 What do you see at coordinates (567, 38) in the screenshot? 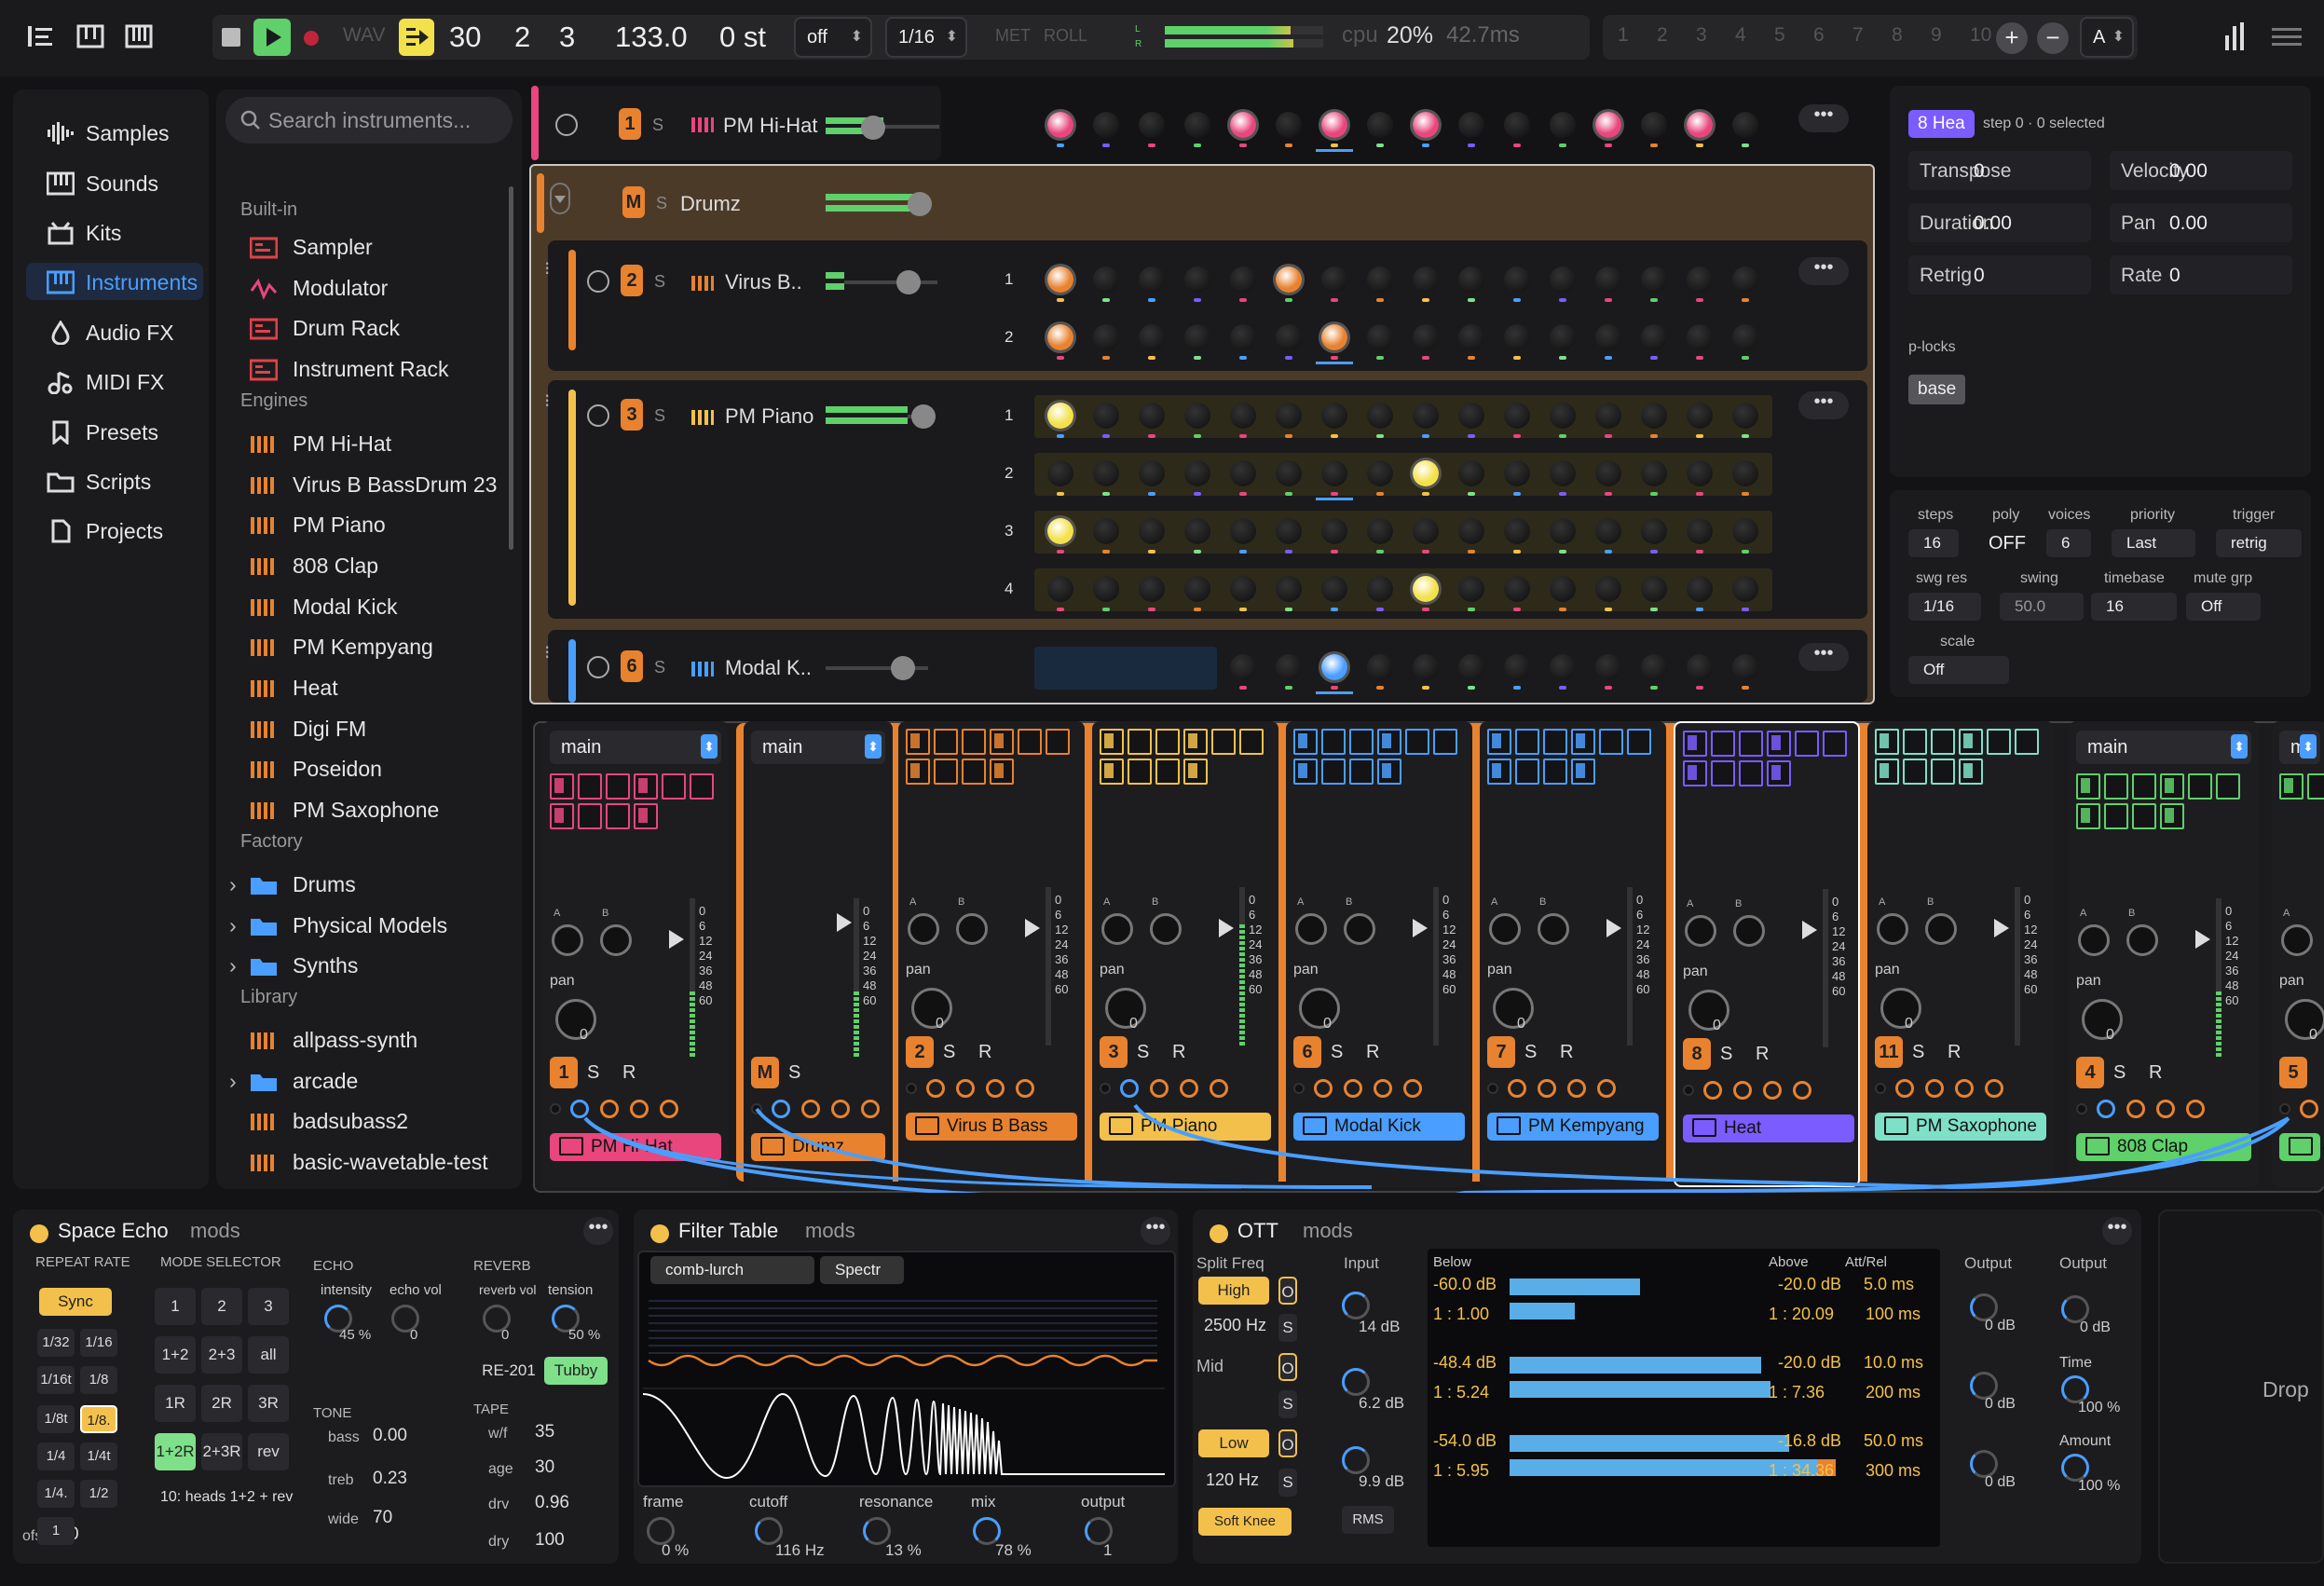
I see `position-sub: 3` at bounding box center [567, 38].